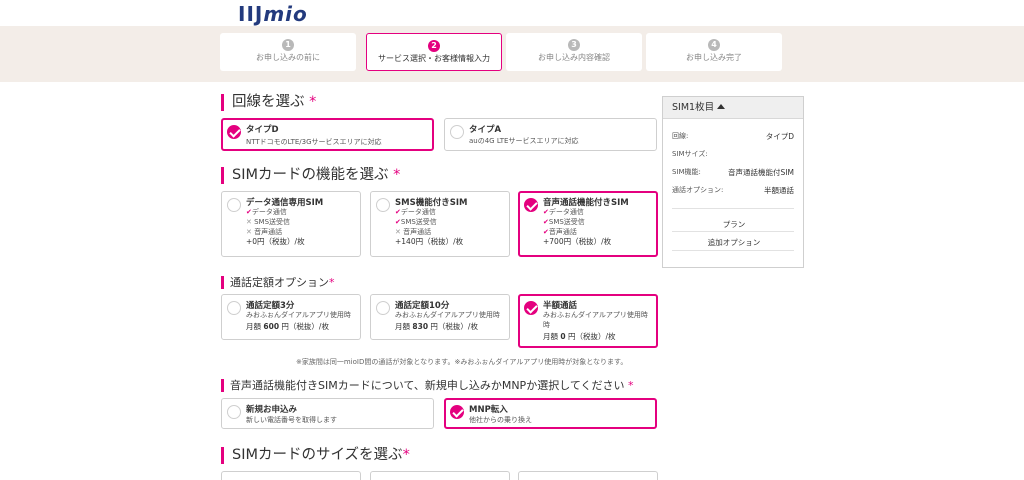 This screenshot has width=1024, height=480. I want to click on iijmio-logo: IIJmio, so click(273, 14).